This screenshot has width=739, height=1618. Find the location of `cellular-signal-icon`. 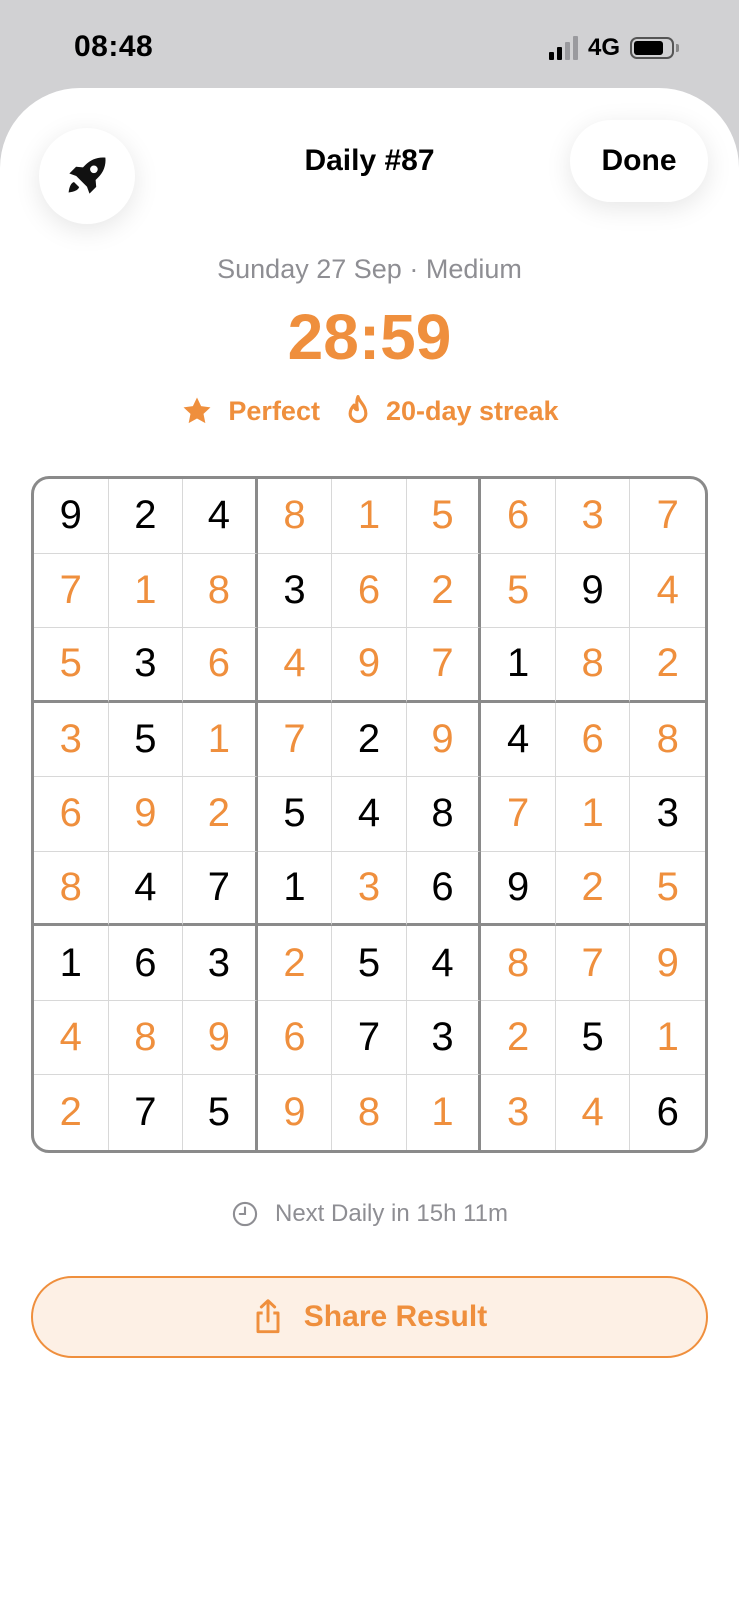

cellular-signal-icon is located at coordinates (563, 48).